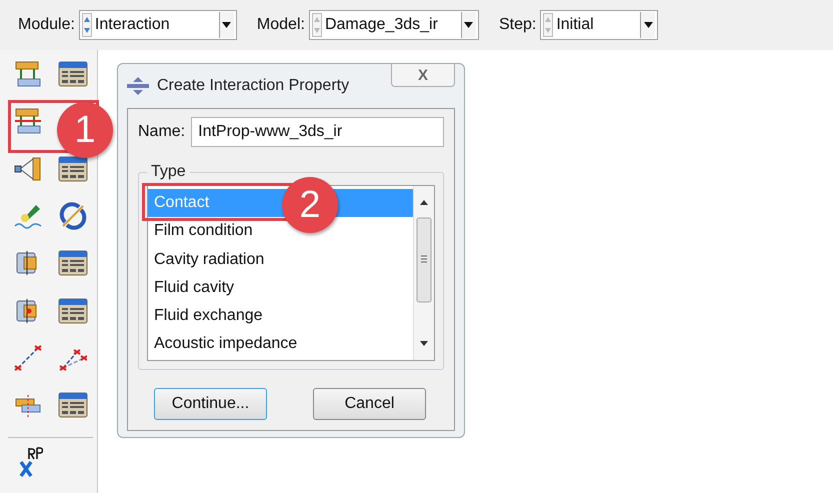  Describe the element at coordinates (162, 132) in the screenshot. I see `name-label: Name:` at that location.